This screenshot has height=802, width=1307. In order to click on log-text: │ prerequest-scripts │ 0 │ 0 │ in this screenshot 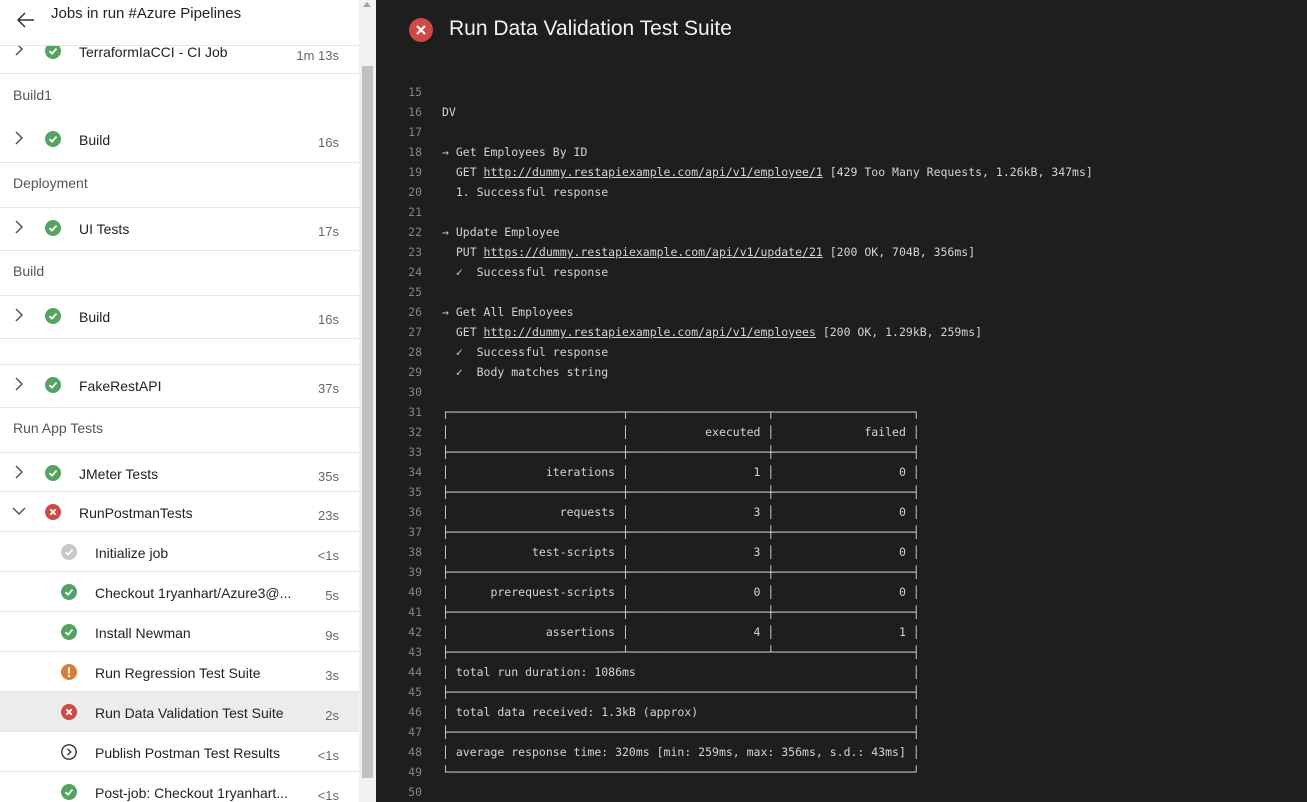, I will do `click(681, 592)`.